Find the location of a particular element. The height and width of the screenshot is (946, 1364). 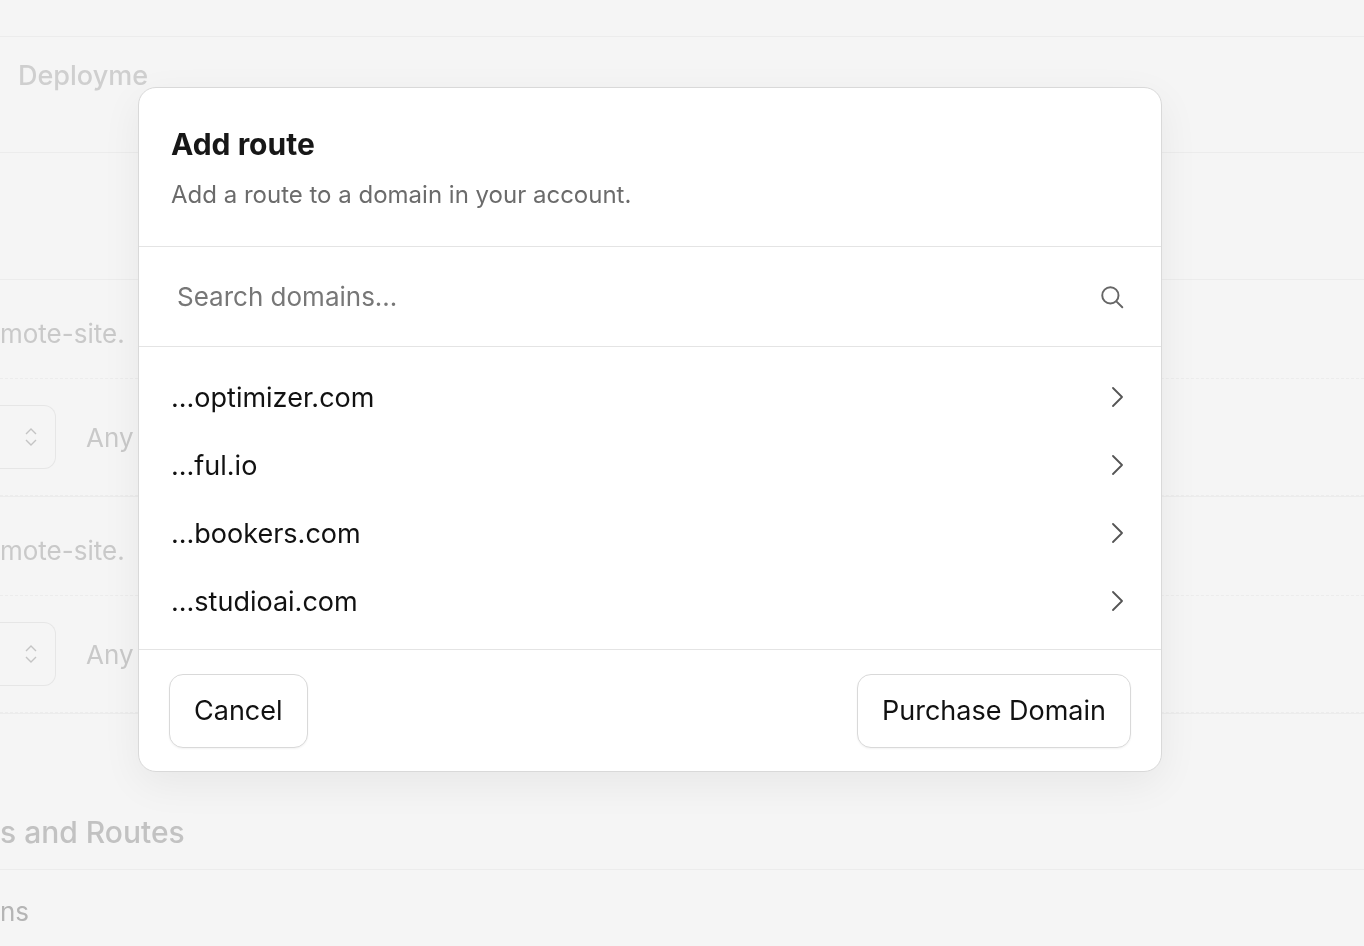

search-icon is located at coordinates (1112, 296).